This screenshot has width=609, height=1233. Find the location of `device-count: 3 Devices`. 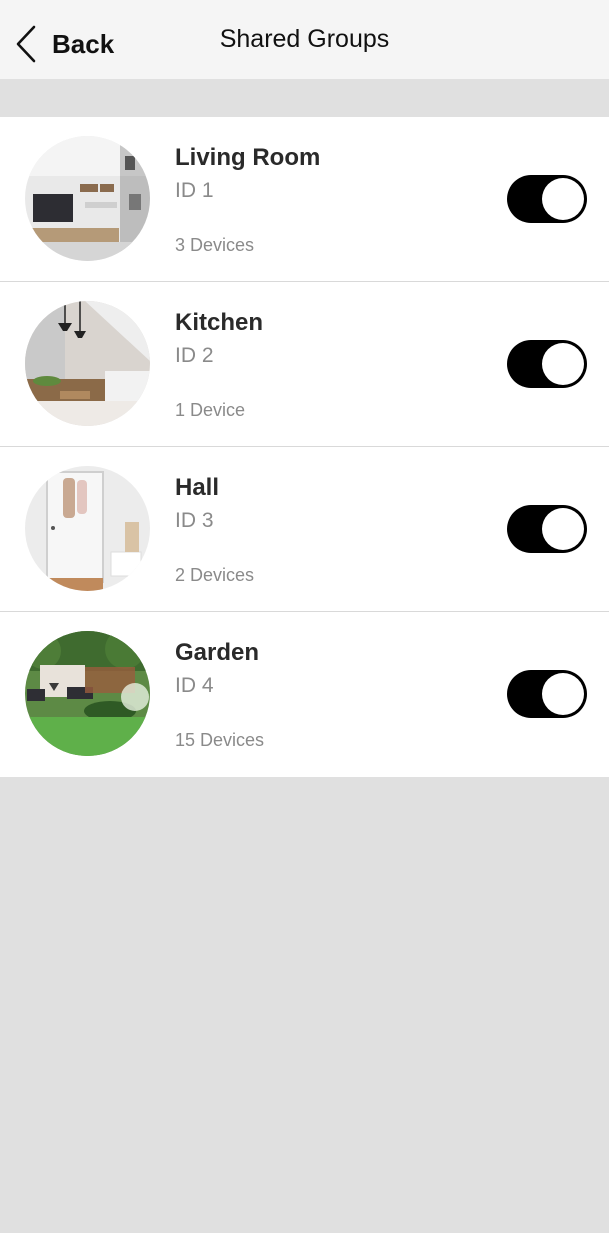

device-count: 3 Devices is located at coordinates (215, 245).